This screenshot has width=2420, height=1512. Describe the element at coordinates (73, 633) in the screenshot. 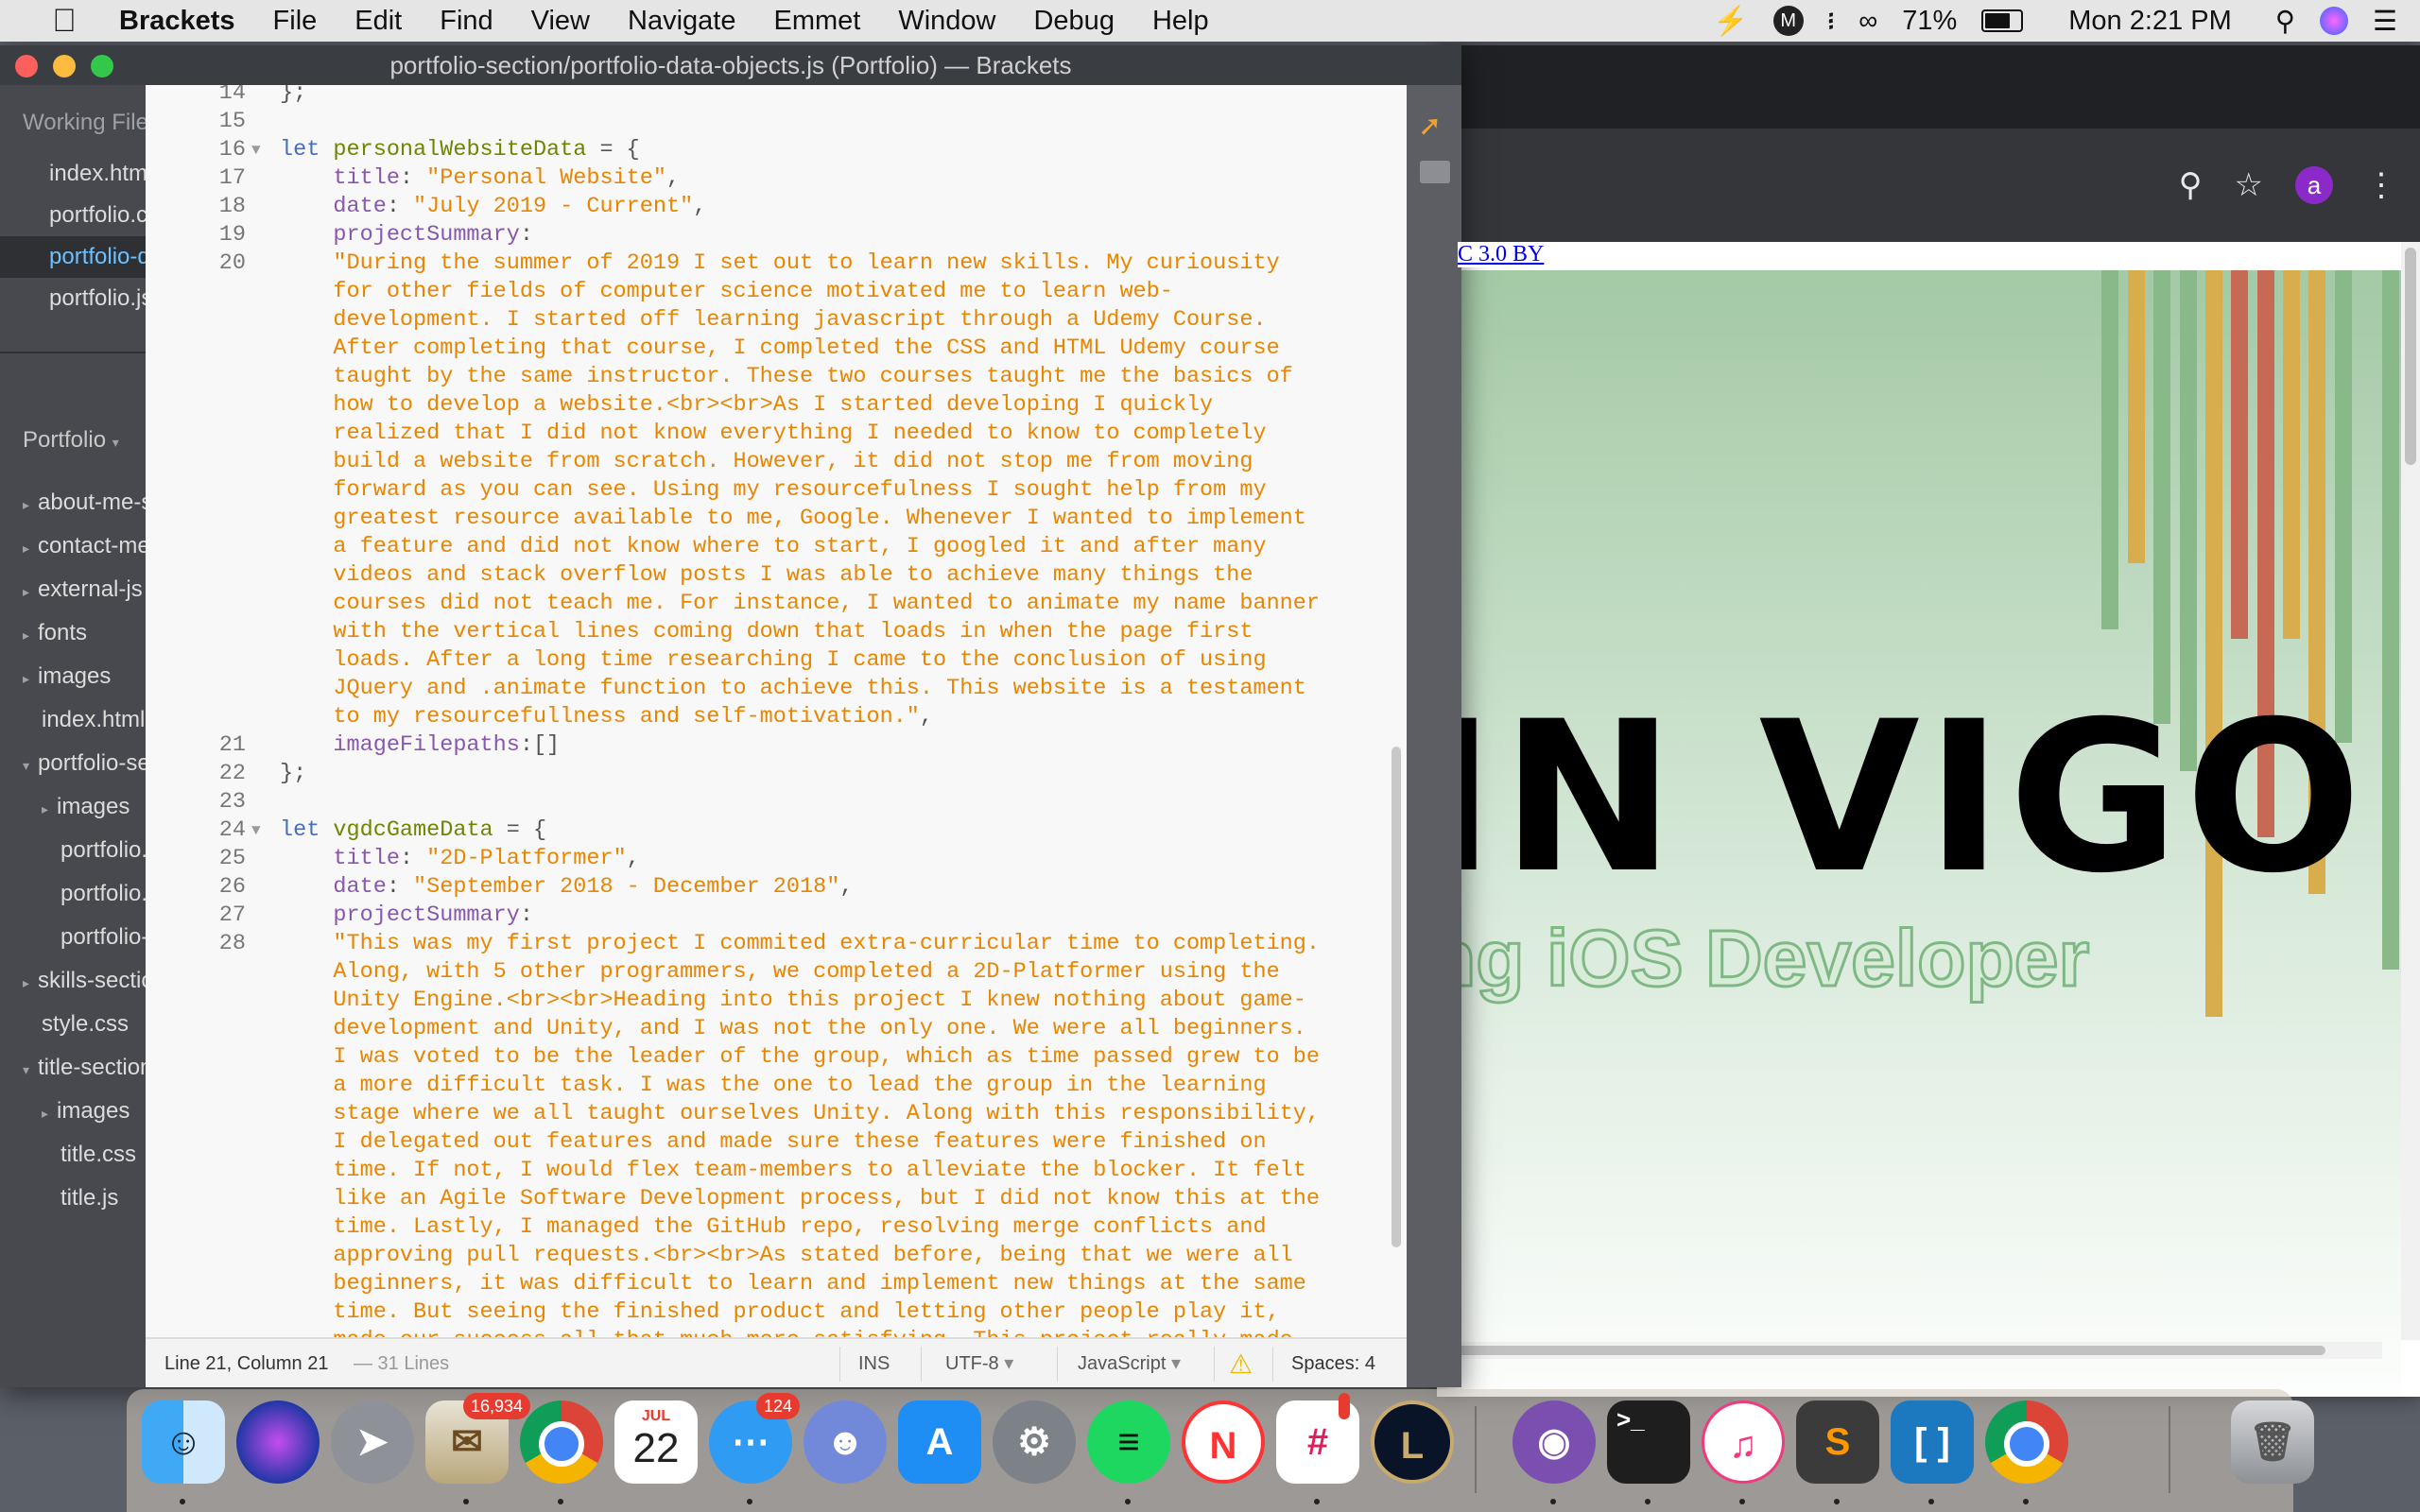

I see `tree-folder: ▸ fonts` at that location.